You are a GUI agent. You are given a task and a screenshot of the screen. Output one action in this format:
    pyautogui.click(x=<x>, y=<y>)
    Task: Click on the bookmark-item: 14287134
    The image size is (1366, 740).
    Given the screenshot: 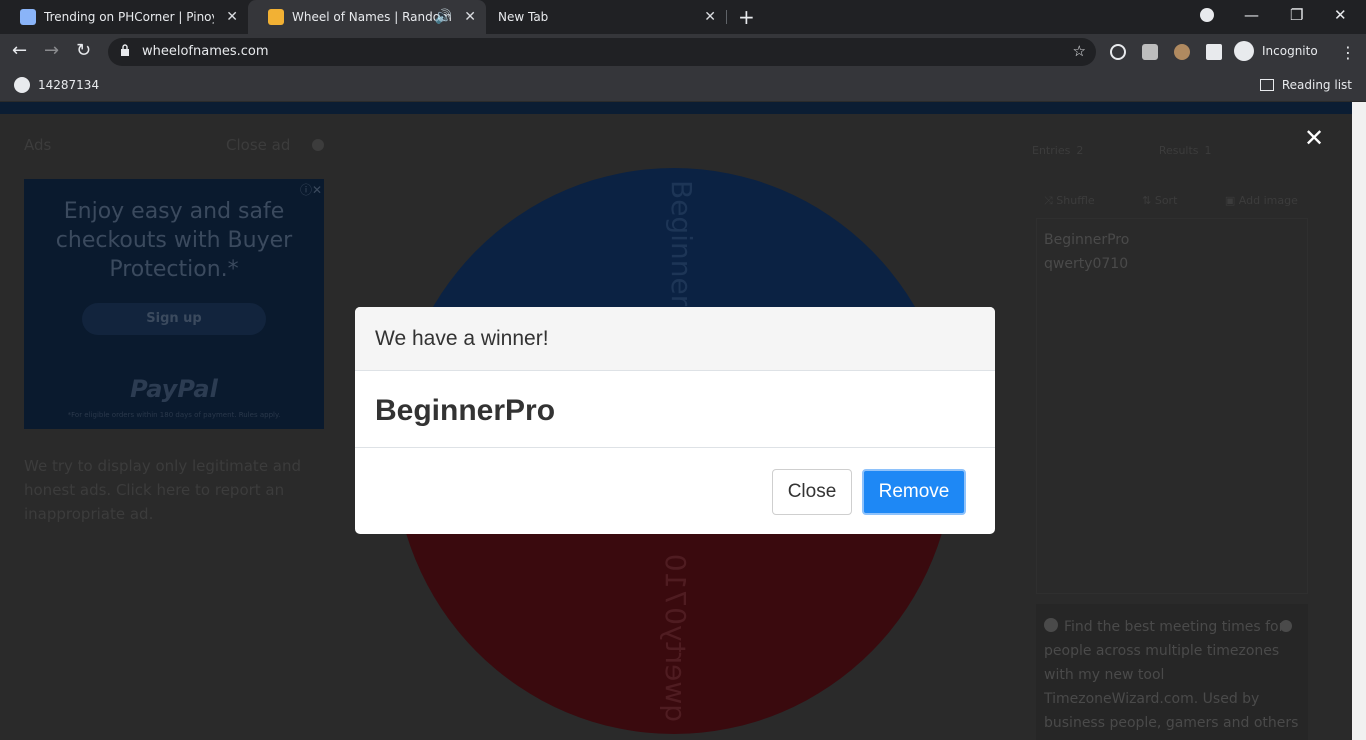 What is the action you would take?
    pyautogui.click(x=56, y=85)
    